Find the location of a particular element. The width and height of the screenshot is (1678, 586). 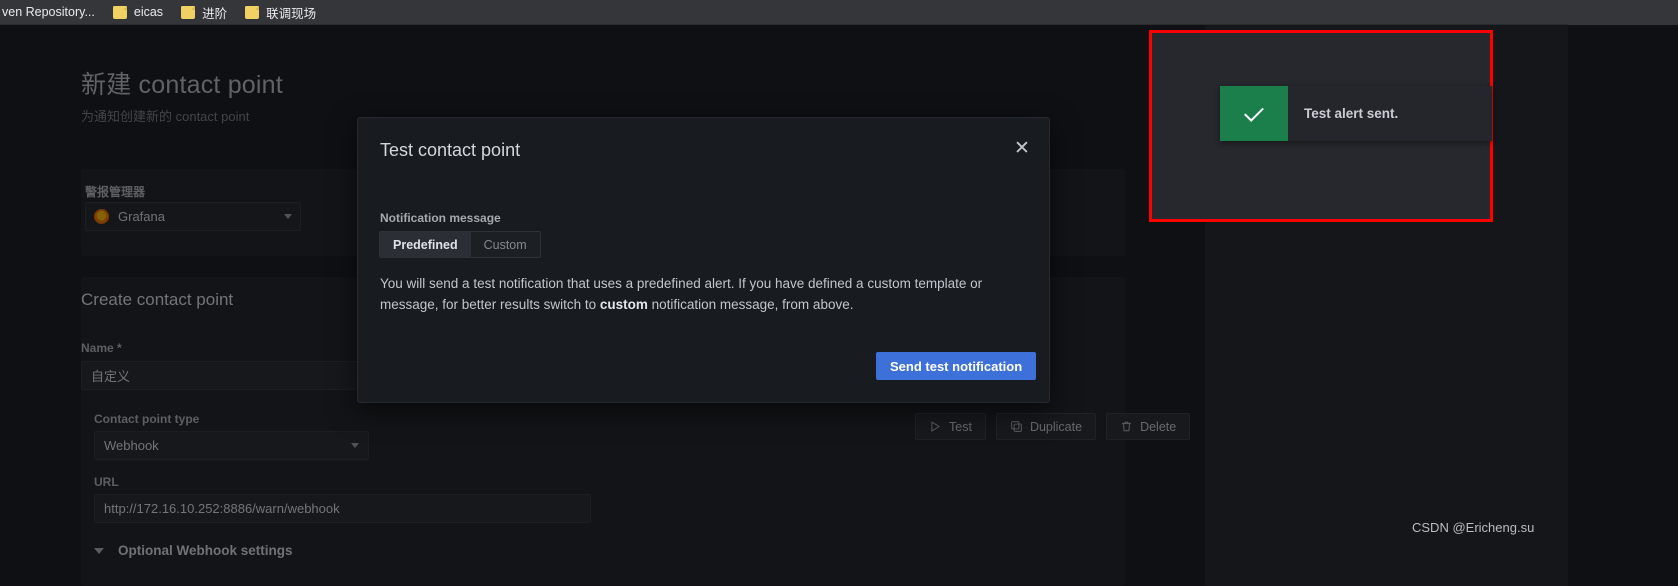

notification-message-radio-group: Predefined Custom is located at coordinates (460, 244).